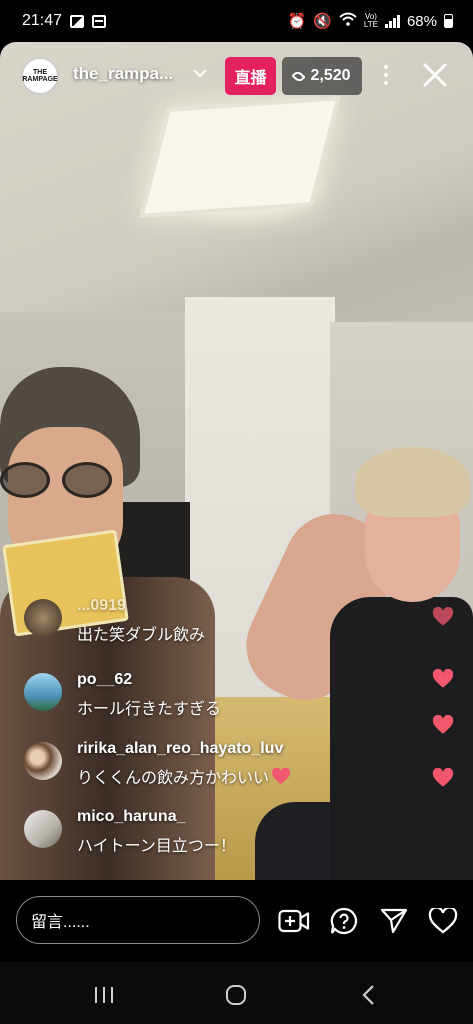 Image resolution: width=473 pixels, height=1024 pixels. I want to click on add-video-guest-icon, so click(294, 921).